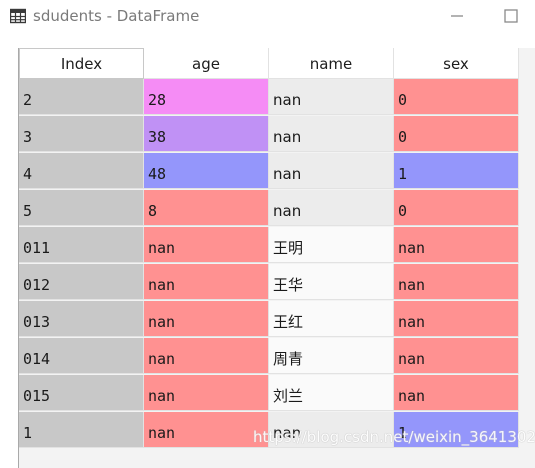 The height and width of the screenshot is (468, 535). What do you see at coordinates (81, 430) in the screenshot?
I see `index-cell: 1` at bounding box center [81, 430].